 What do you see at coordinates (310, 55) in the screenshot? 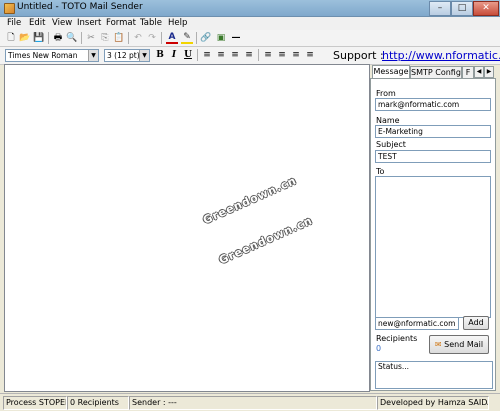
I see `justify-icon: ≡` at bounding box center [310, 55].